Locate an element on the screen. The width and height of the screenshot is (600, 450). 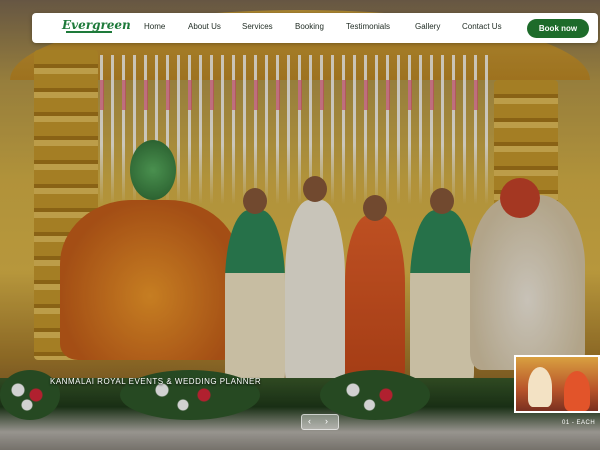
nav-link-home: Home is located at coordinates (154, 26).